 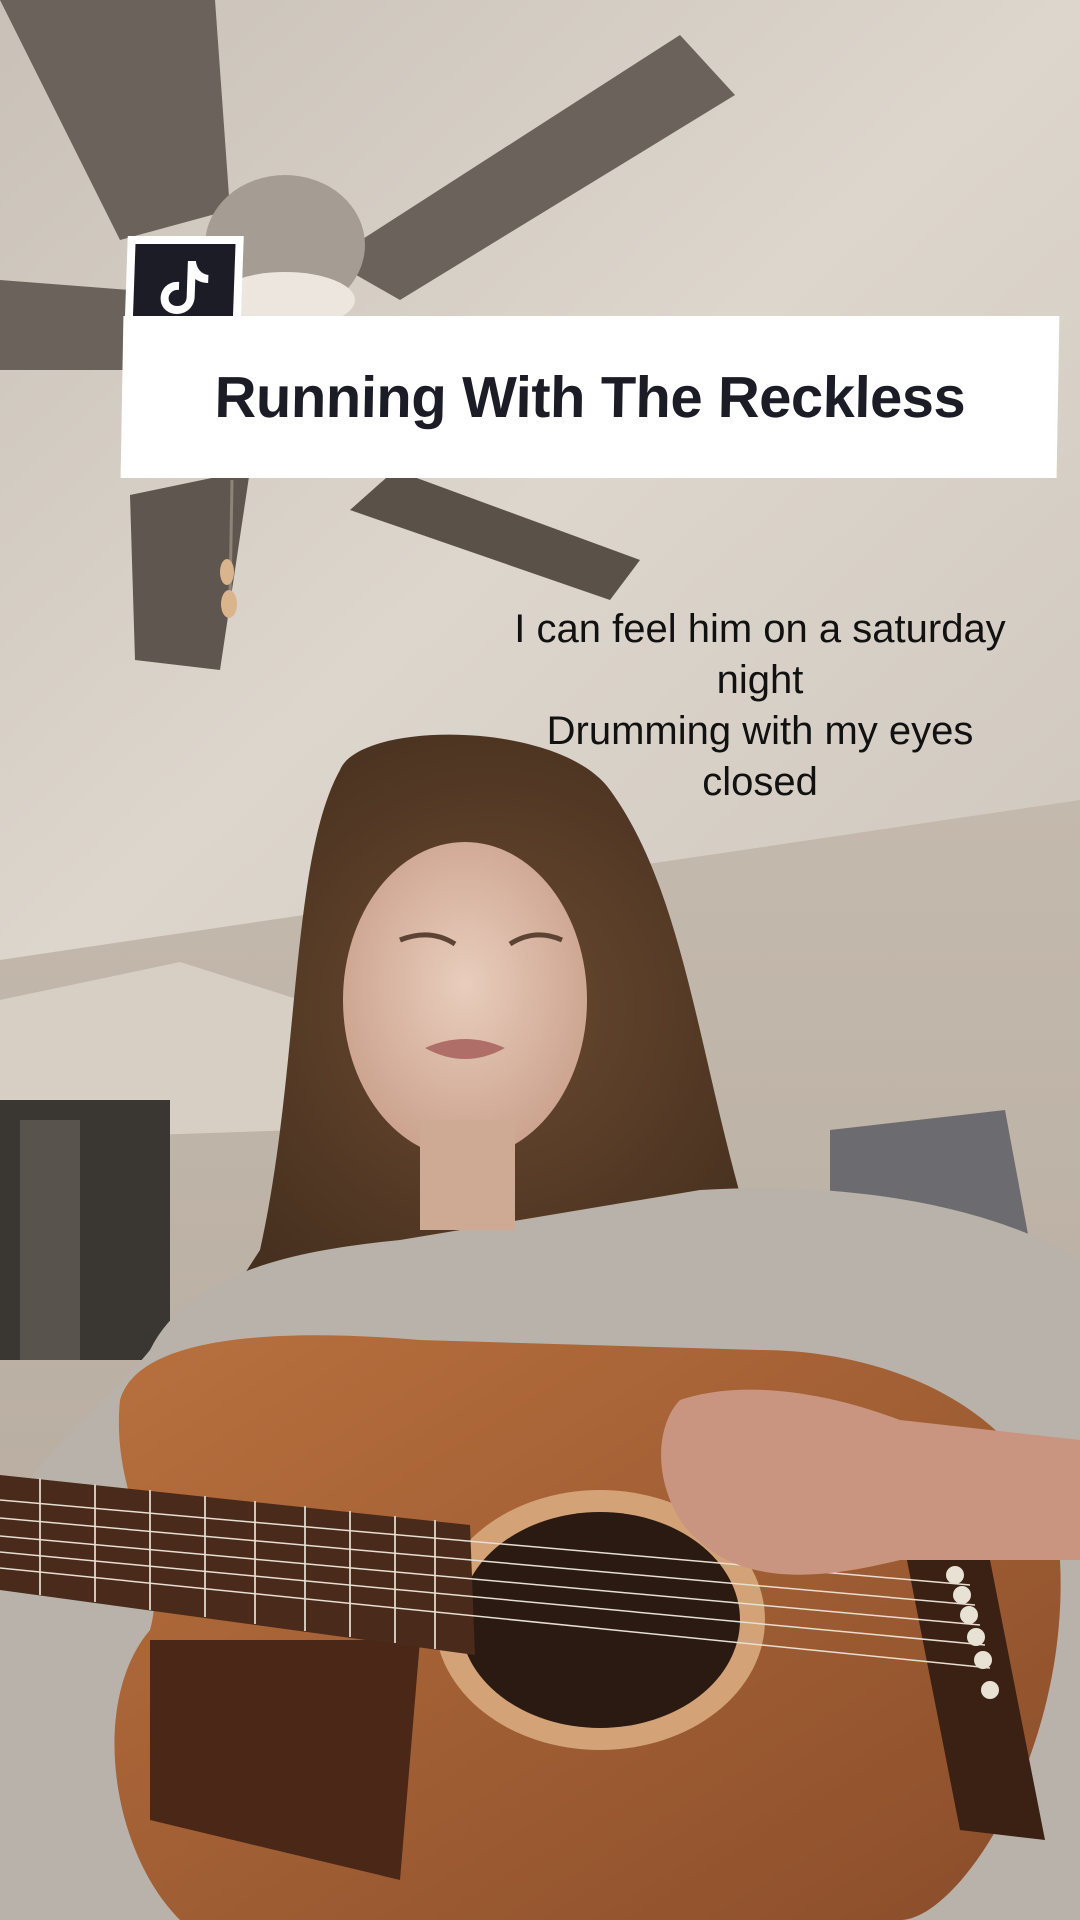 I want to click on lyric-line: closed, so click(x=760, y=782).